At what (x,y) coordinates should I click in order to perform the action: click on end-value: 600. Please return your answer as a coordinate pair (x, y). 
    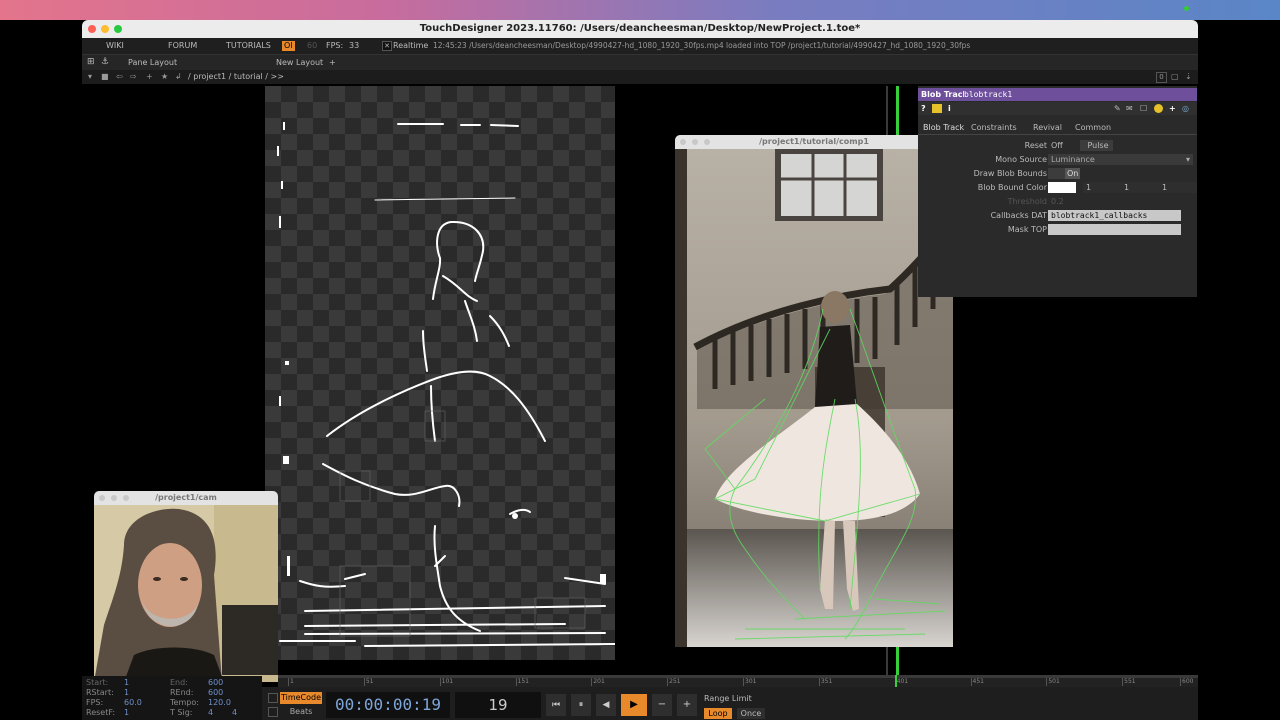
    Looking at the image, I should click on (215, 682).